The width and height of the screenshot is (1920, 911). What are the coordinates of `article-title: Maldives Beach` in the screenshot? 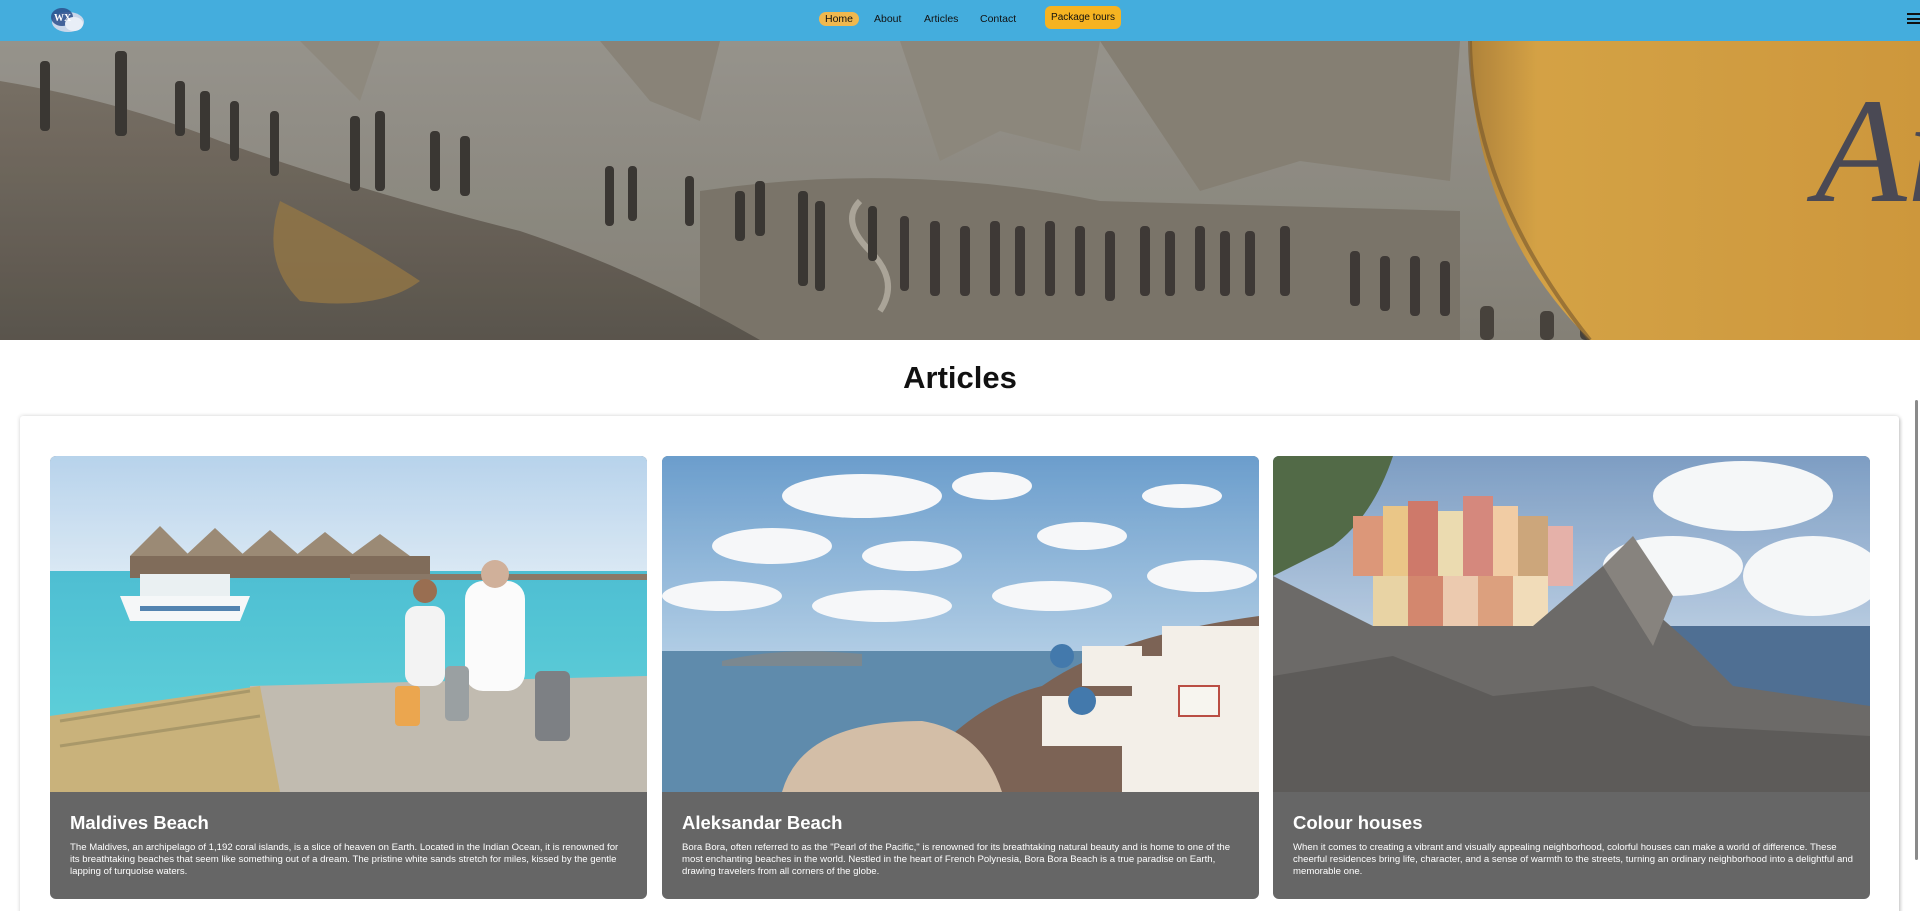 It's located at (139, 822).